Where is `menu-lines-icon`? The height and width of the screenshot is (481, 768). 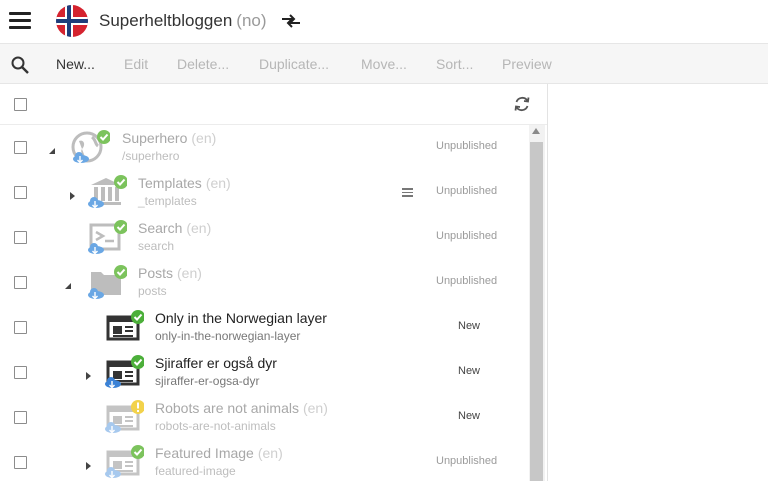
menu-lines-icon is located at coordinates (407, 192).